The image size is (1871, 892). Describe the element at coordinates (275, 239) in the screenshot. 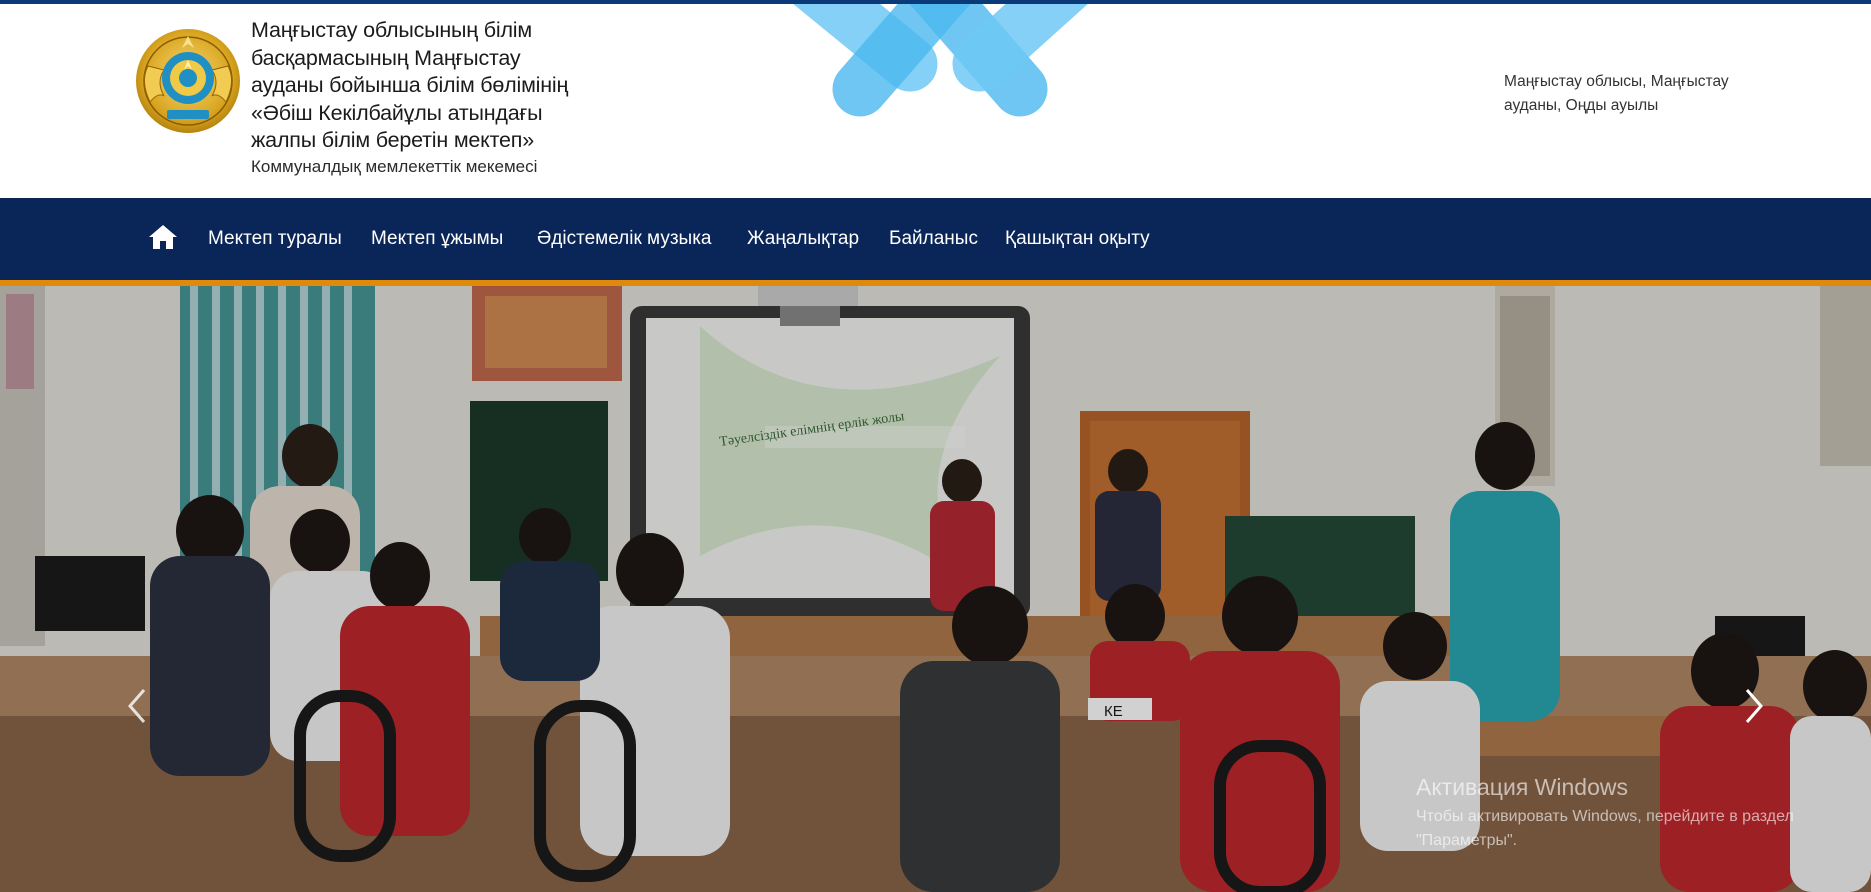

I see `nav-item-about: Мектеп туралы` at that location.